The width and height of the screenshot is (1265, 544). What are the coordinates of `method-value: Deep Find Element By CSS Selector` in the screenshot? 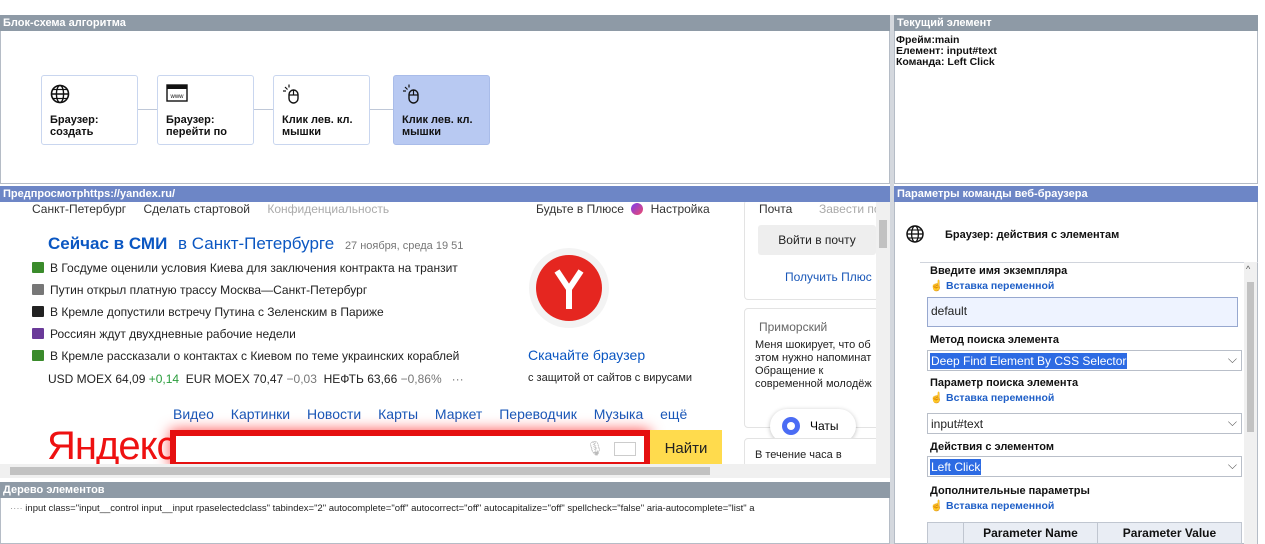 It's located at (1029, 361).